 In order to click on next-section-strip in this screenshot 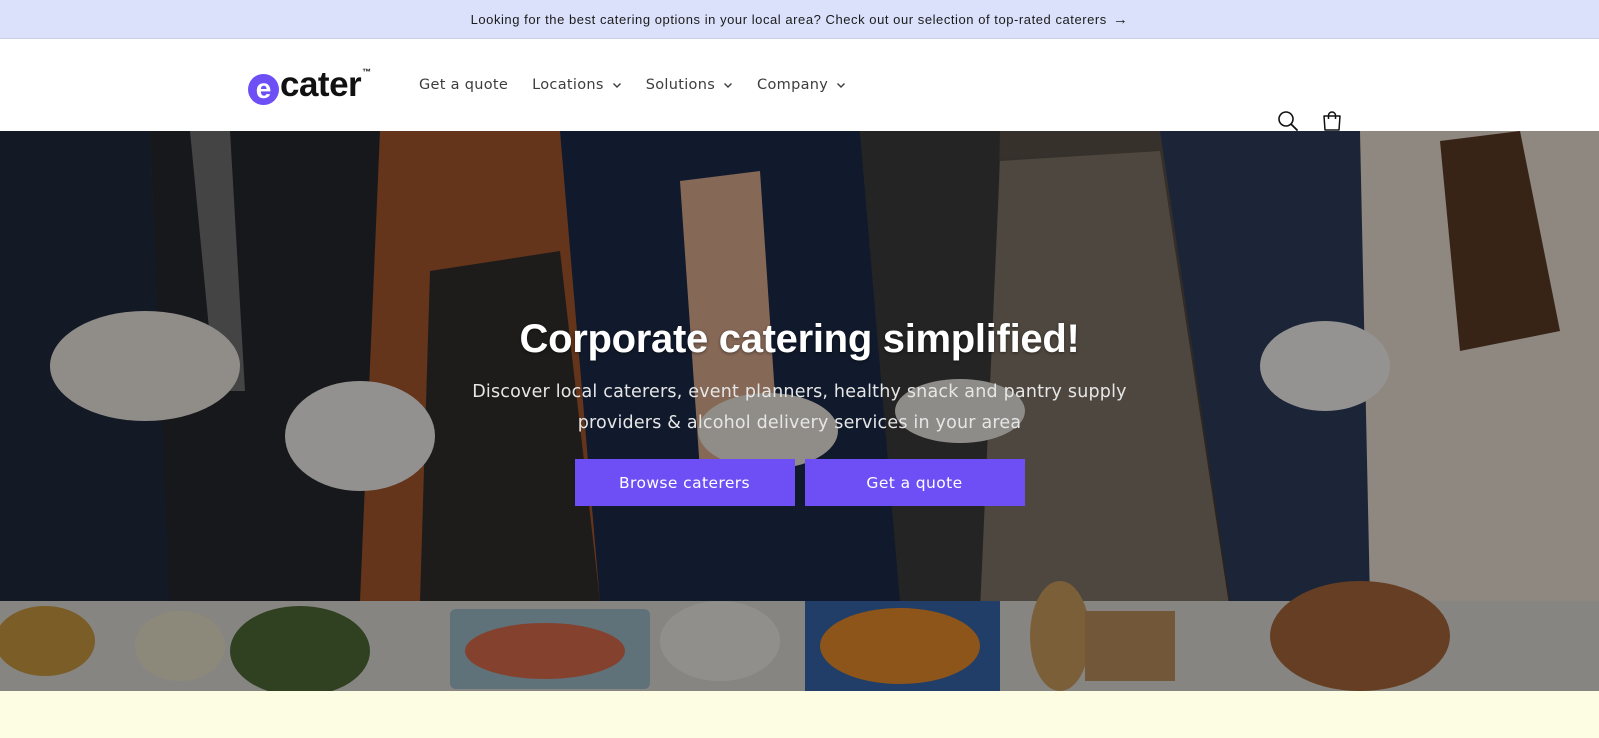, I will do `click(799, 714)`.